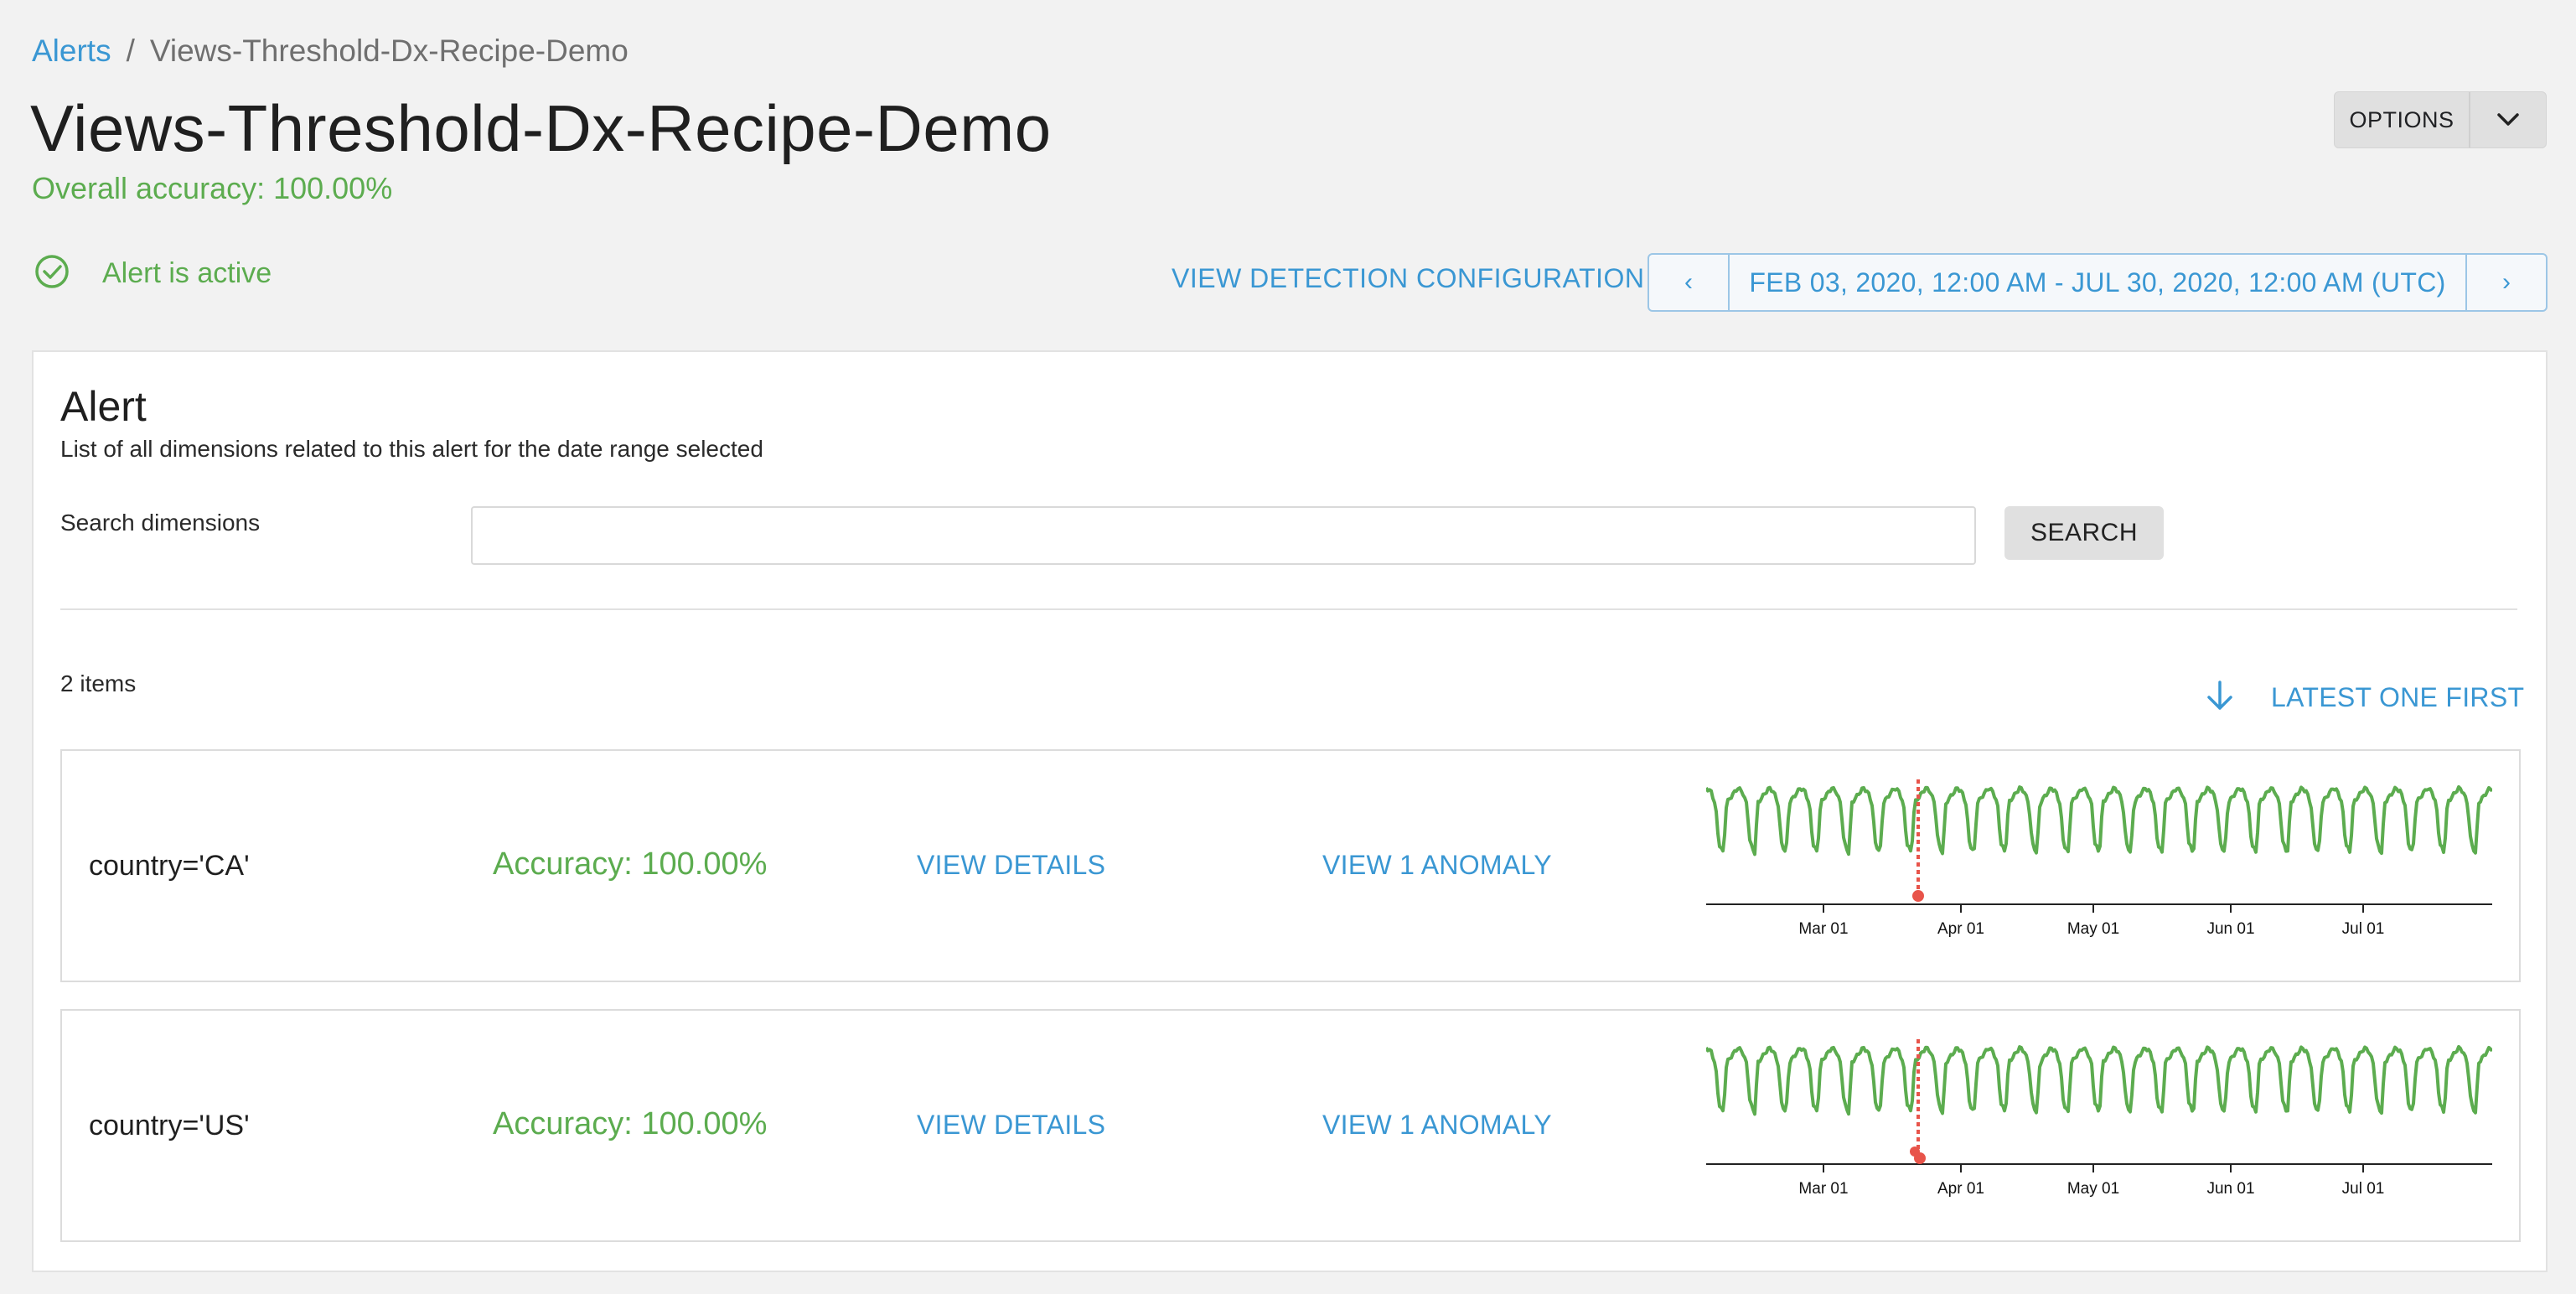  I want to click on date-prev-button: ‹, so click(1689, 282).